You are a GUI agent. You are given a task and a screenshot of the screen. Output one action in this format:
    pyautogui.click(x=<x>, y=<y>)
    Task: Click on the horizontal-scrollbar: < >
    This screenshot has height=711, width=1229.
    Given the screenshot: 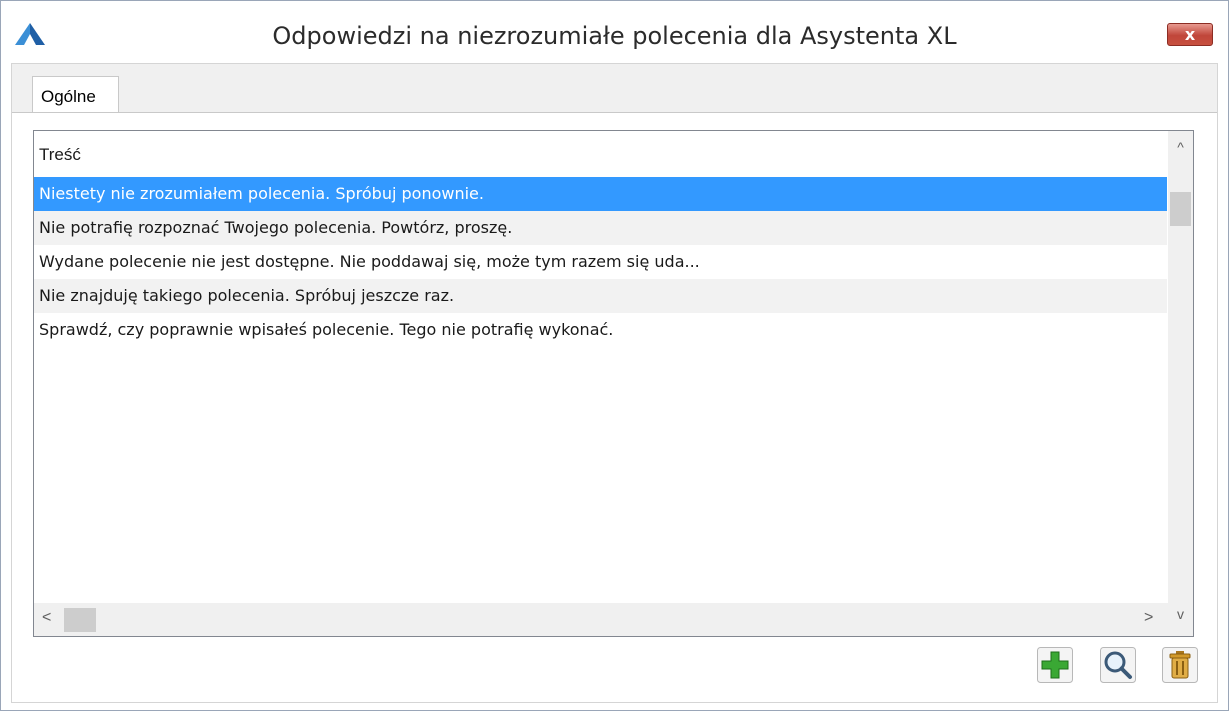 What is the action you would take?
    pyautogui.click(x=601, y=619)
    